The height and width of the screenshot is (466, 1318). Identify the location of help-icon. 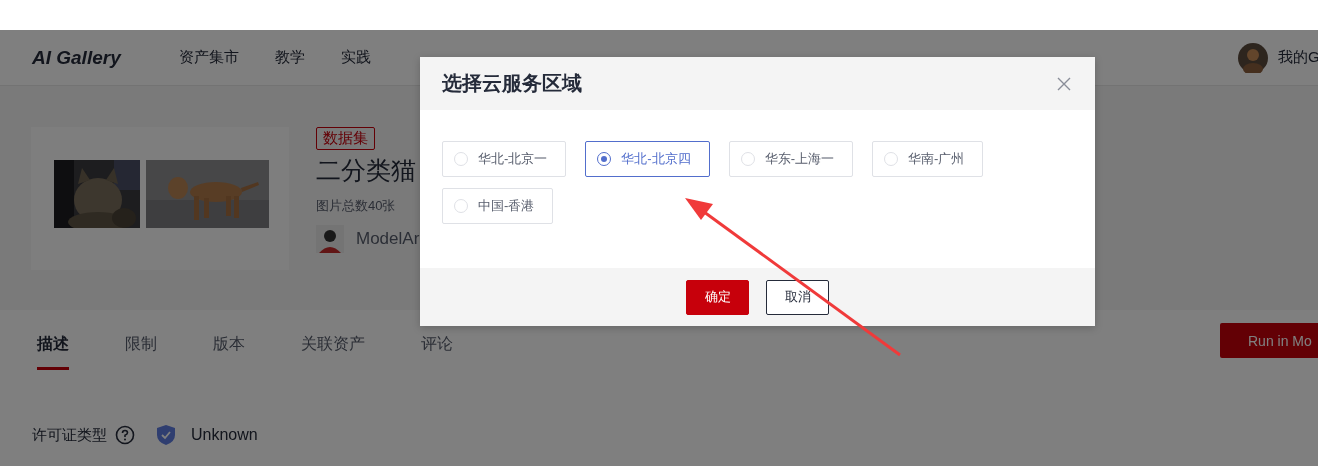
(125, 435).